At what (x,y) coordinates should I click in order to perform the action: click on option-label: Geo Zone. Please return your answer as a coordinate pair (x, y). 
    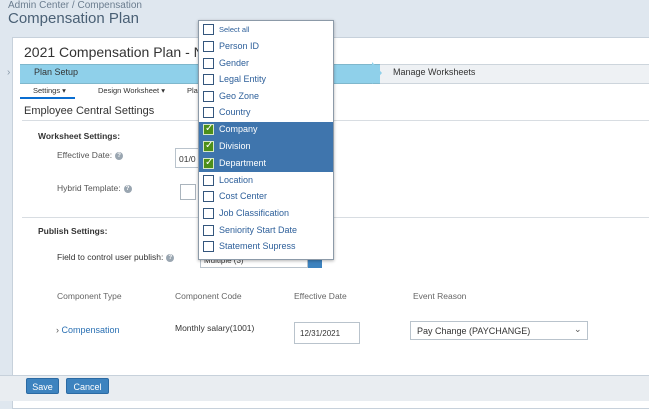
    Looking at the image, I should click on (239, 96).